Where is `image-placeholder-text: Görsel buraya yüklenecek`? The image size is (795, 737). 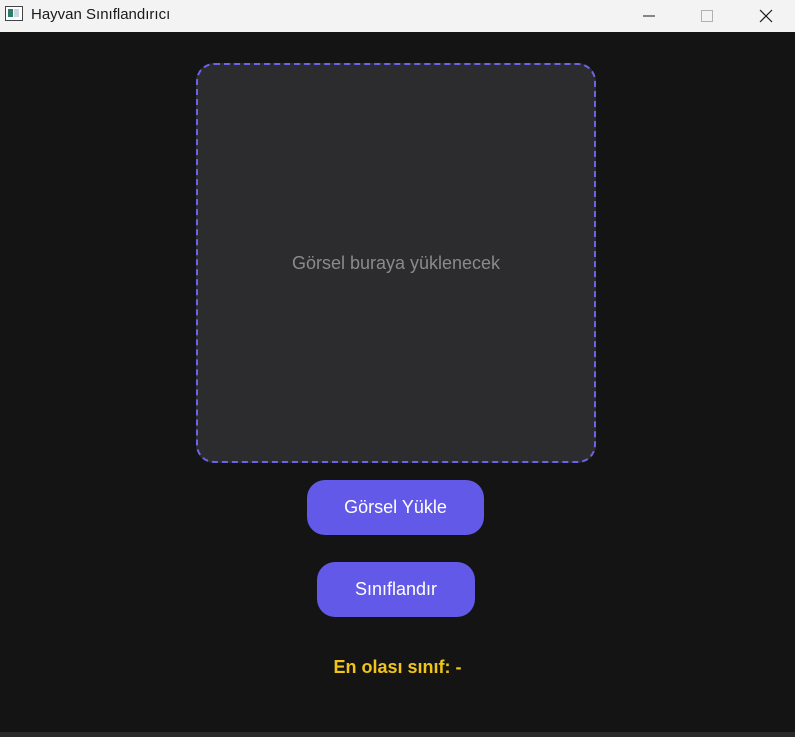
image-placeholder-text: Görsel buraya yüklenecek is located at coordinates (396, 262).